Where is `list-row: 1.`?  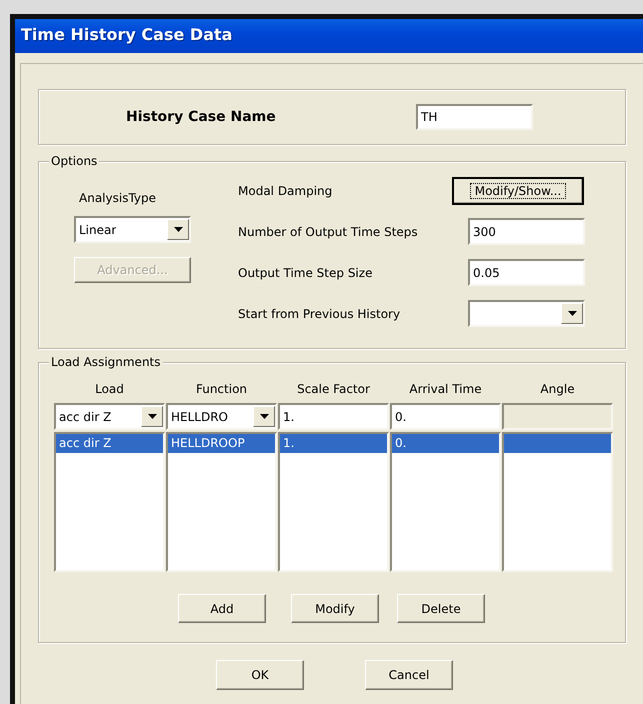
list-row: 1. is located at coordinates (333, 443).